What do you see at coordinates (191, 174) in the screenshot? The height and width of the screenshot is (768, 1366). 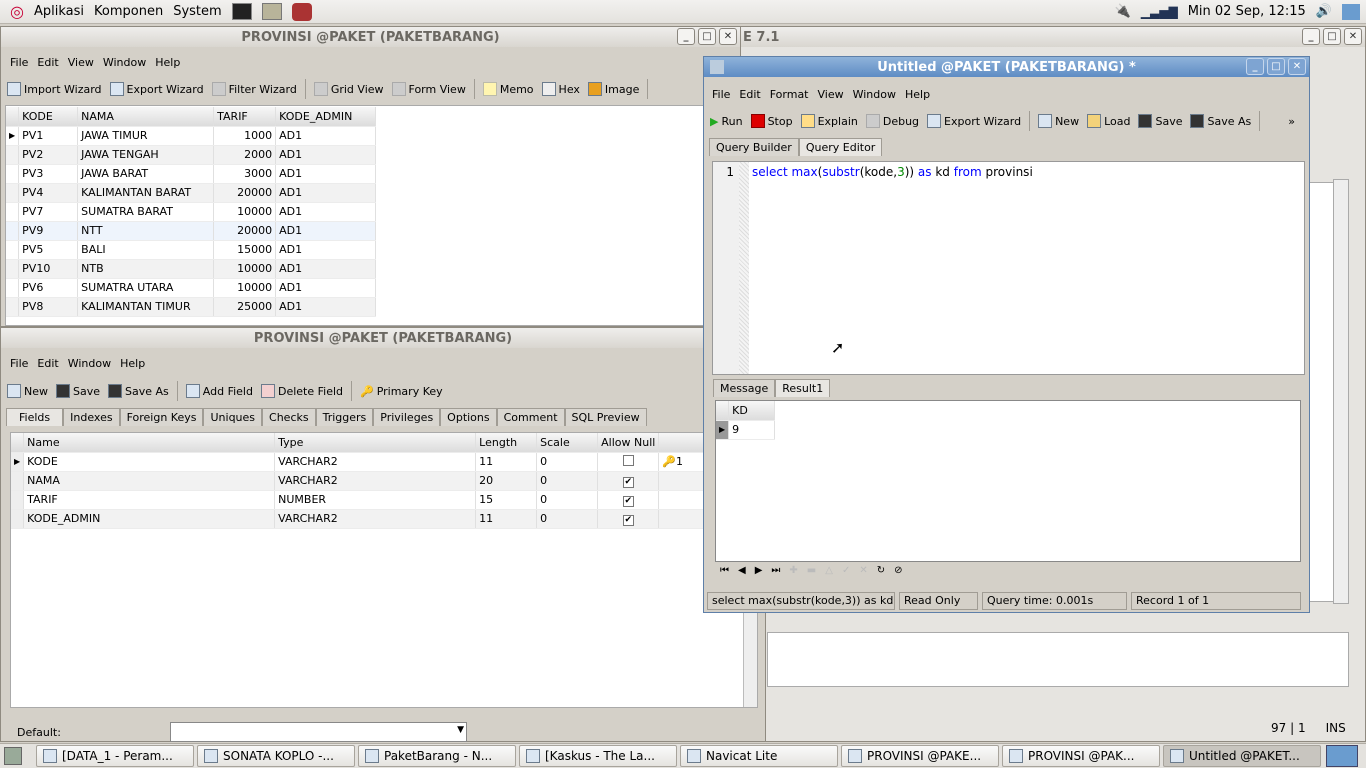 I see `table-row: PV3 JAWA BARAT 3000 AD1` at bounding box center [191, 174].